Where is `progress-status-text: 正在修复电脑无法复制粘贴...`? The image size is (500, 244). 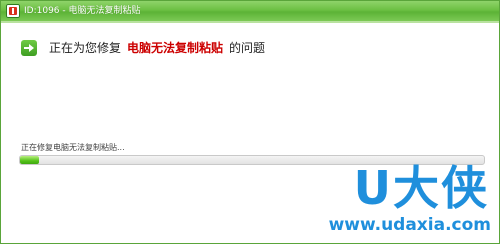
progress-status-text: 正在修复电脑无法复制粘贴... is located at coordinates (73, 147).